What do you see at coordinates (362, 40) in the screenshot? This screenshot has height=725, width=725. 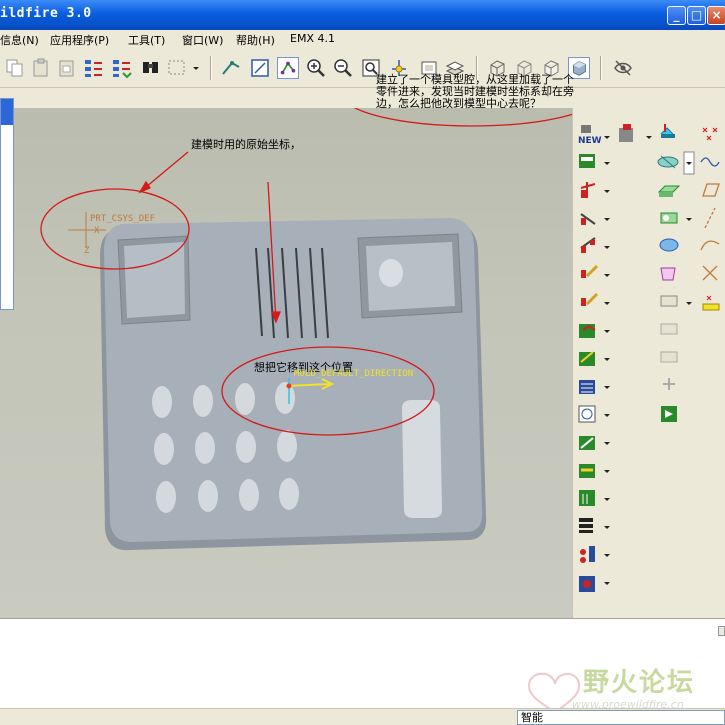 I see `menu-bar: 信息(N) 应用程序(P) 工具(T) 窗口(W) 帮助(H) EMX 4.1` at bounding box center [362, 40].